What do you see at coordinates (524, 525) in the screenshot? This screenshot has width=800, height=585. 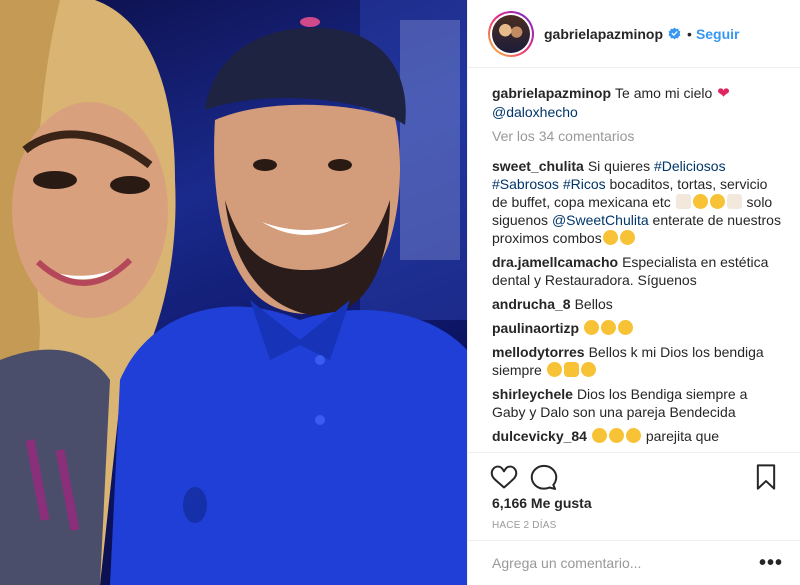 I see `timestamp: HACE 2 DÍAS` at bounding box center [524, 525].